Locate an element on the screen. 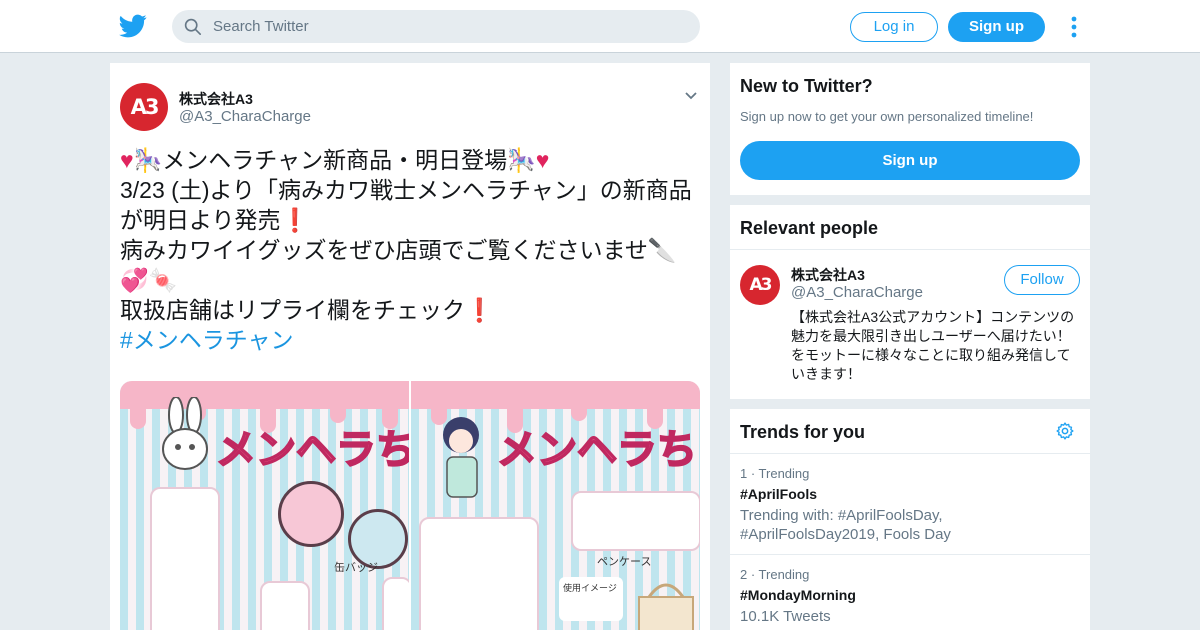 The width and height of the screenshot is (1200, 630). badge-product is located at coordinates (311, 514).